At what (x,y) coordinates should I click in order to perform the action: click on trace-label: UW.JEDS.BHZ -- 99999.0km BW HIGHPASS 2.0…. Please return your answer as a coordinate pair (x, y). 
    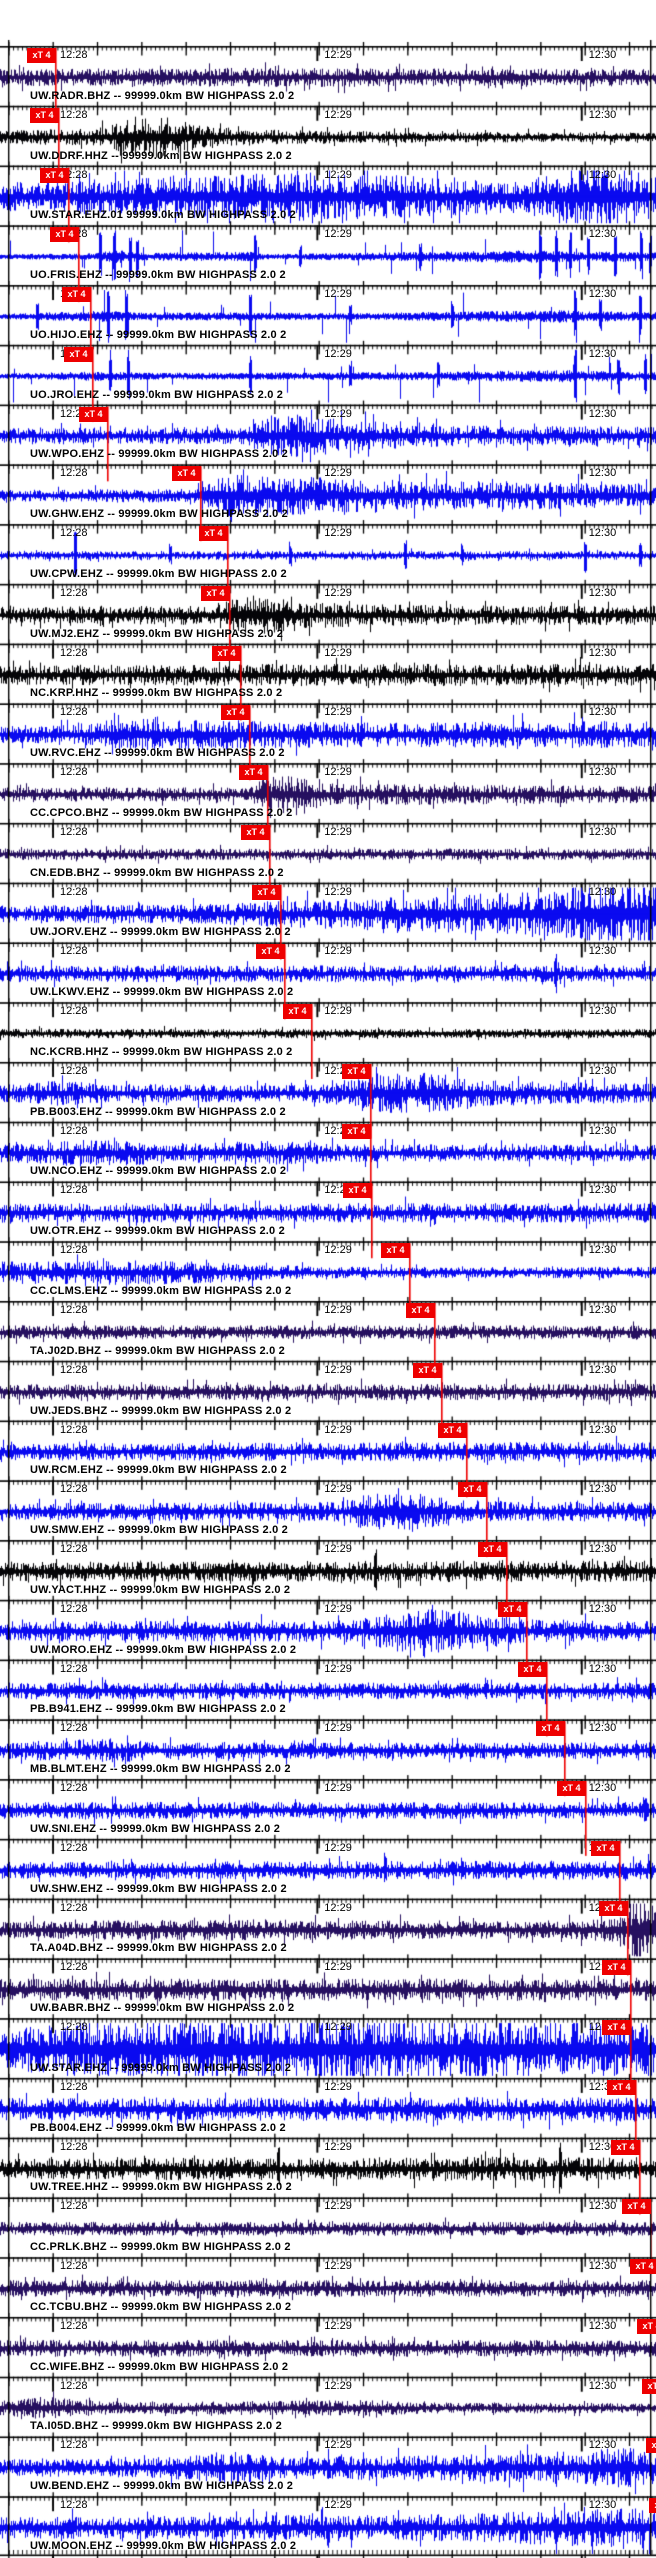
    Looking at the image, I should click on (161, 1410).